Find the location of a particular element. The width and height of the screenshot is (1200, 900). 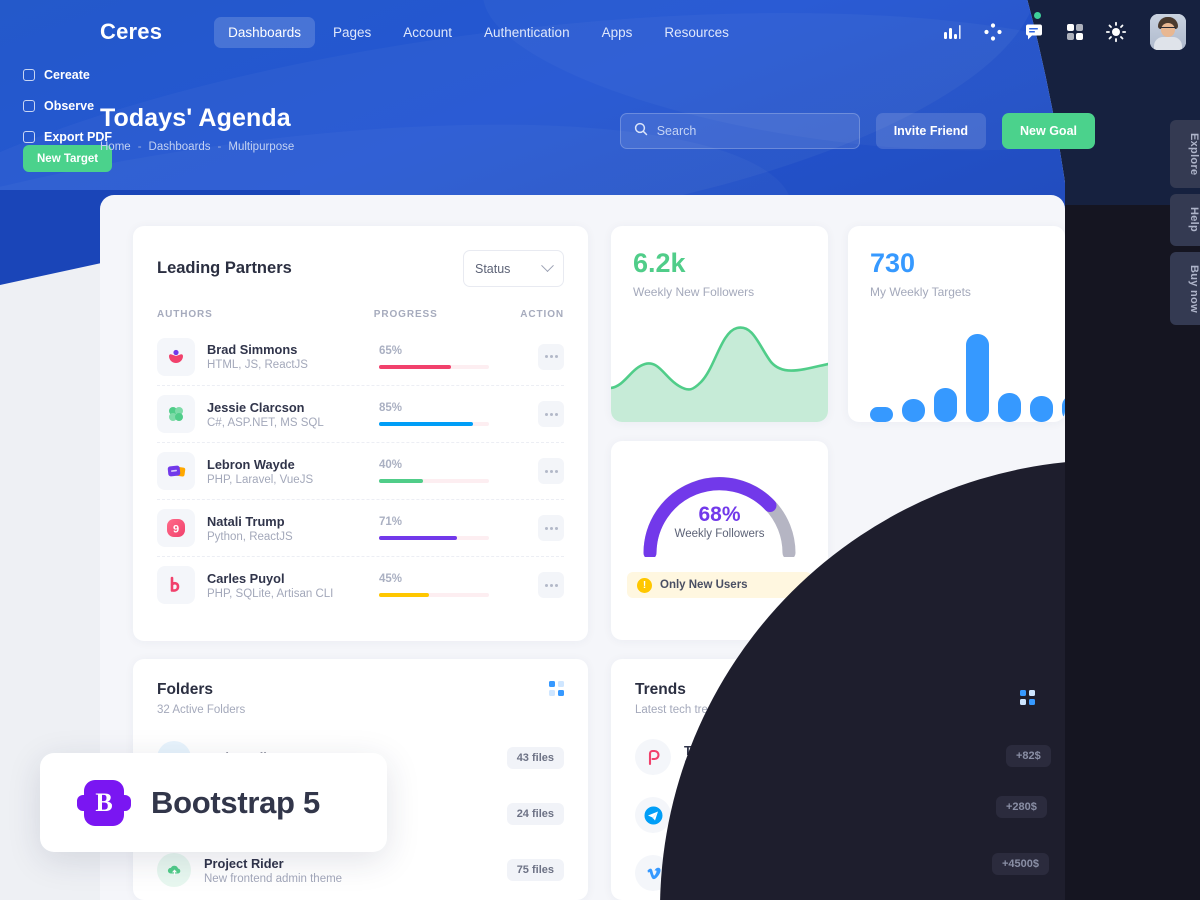

partner-progress: 45% is located at coordinates (454, 585).